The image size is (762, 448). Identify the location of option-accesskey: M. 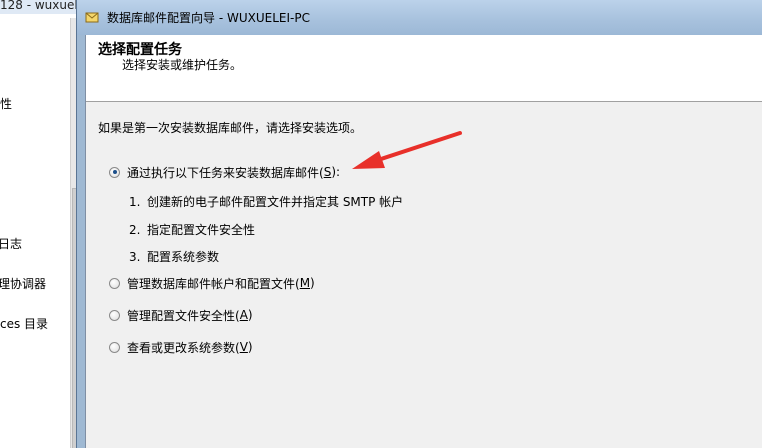
(305, 283).